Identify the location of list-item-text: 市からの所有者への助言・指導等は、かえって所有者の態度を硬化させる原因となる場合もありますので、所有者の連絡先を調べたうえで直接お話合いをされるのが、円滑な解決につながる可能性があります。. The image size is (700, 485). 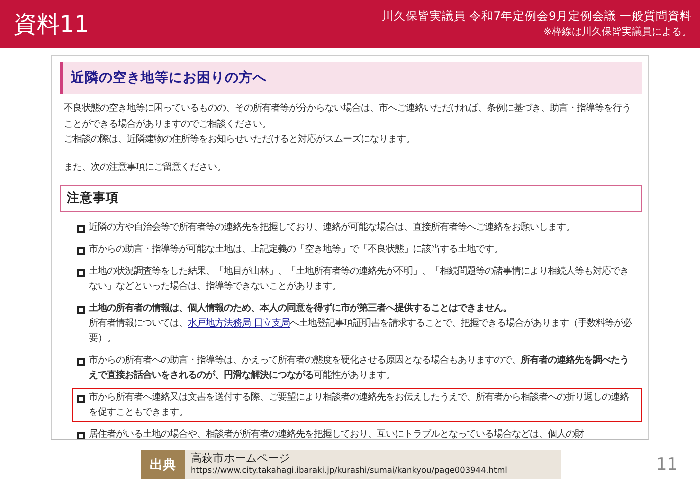
(359, 368).